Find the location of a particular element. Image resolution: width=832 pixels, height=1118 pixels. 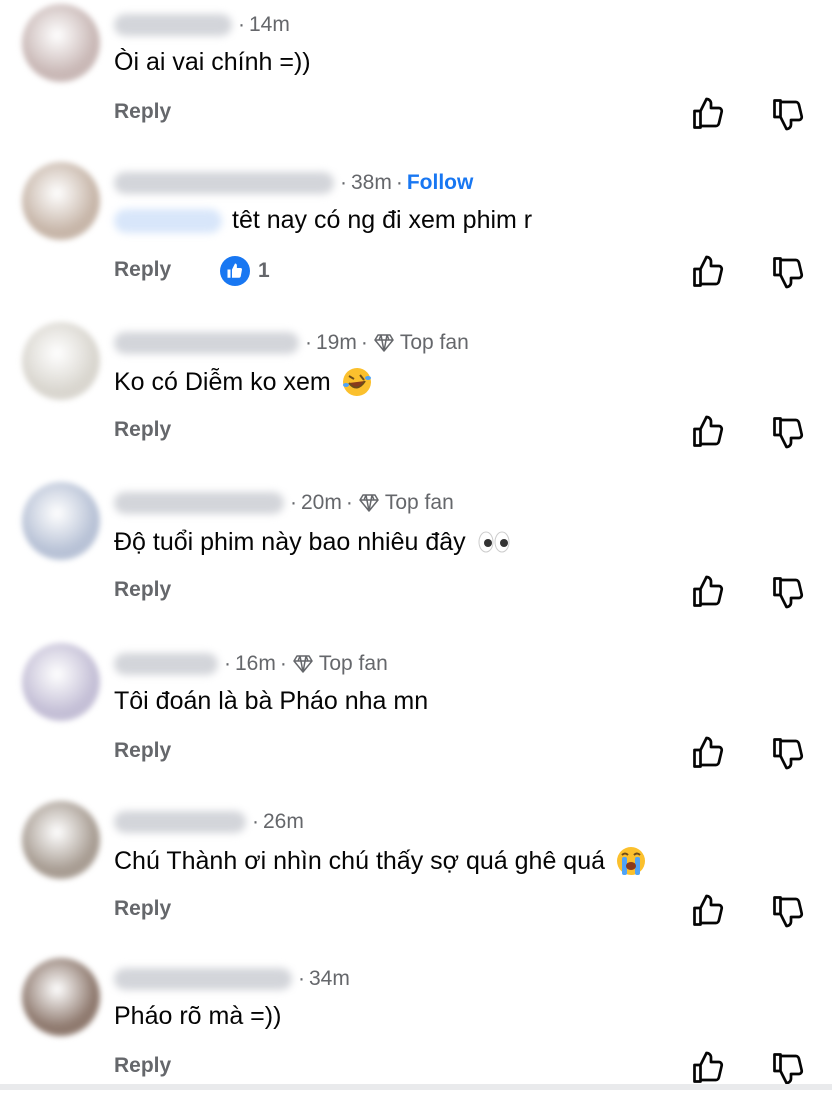

like-reaction-icon is located at coordinates (235, 271).